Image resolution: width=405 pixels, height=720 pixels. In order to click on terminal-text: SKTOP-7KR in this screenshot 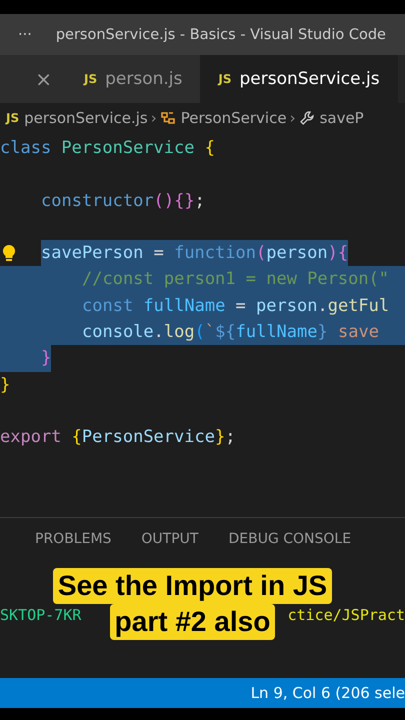, I will do `click(41, 615)`.